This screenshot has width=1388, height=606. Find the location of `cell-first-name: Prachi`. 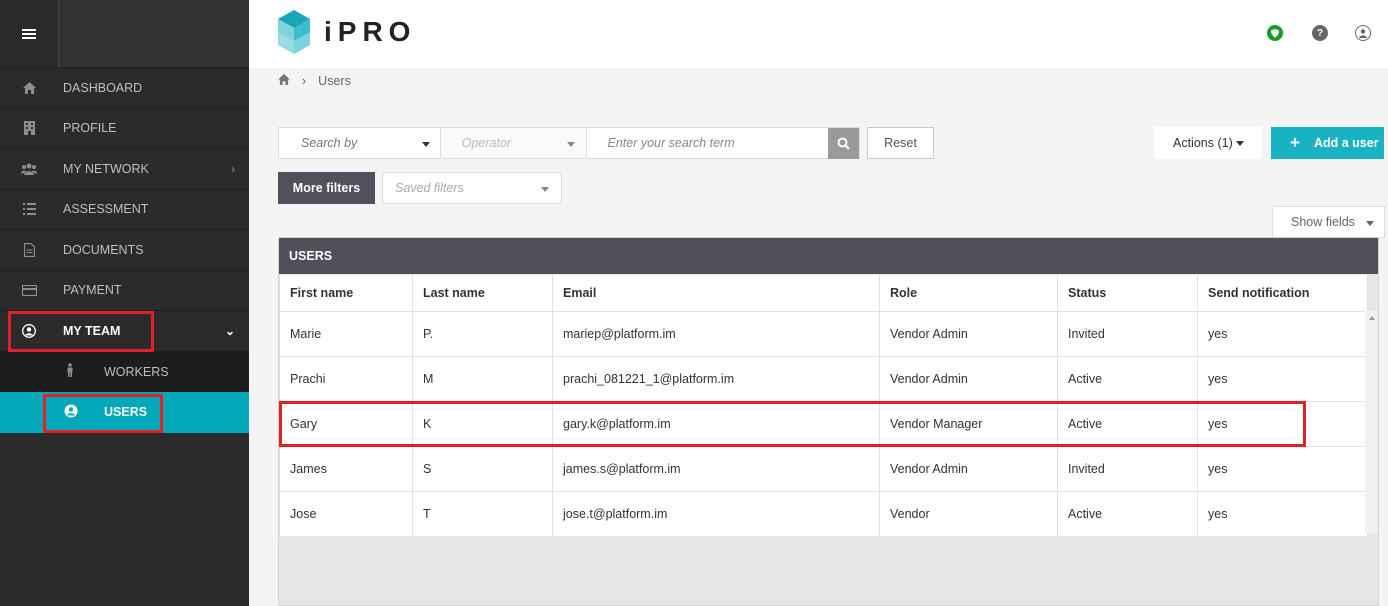

cell-first-name: Prachi is located at coordinates (346, 379).